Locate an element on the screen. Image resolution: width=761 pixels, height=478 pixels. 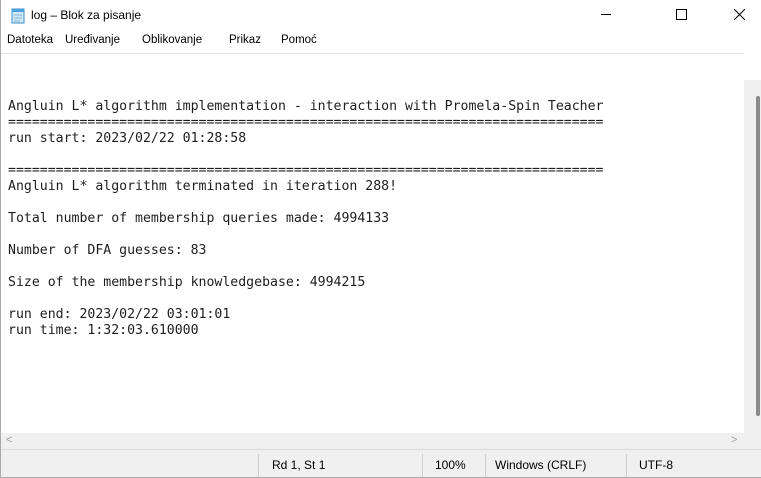
line-endings: Windows (CRLF) is located at coordinates (541, 465).